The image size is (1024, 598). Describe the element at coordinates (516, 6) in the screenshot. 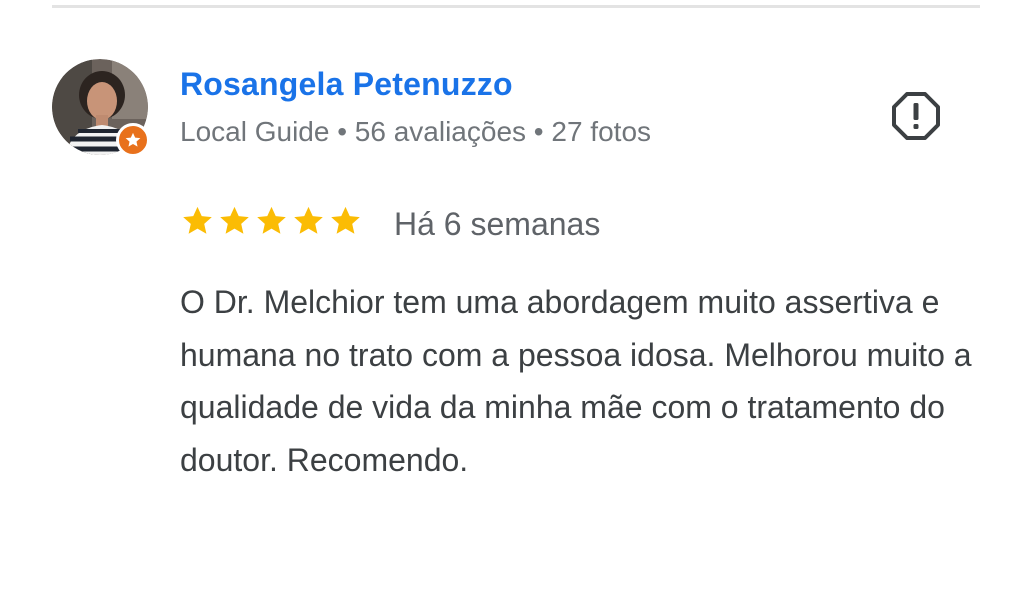

I see `divider` at that location.